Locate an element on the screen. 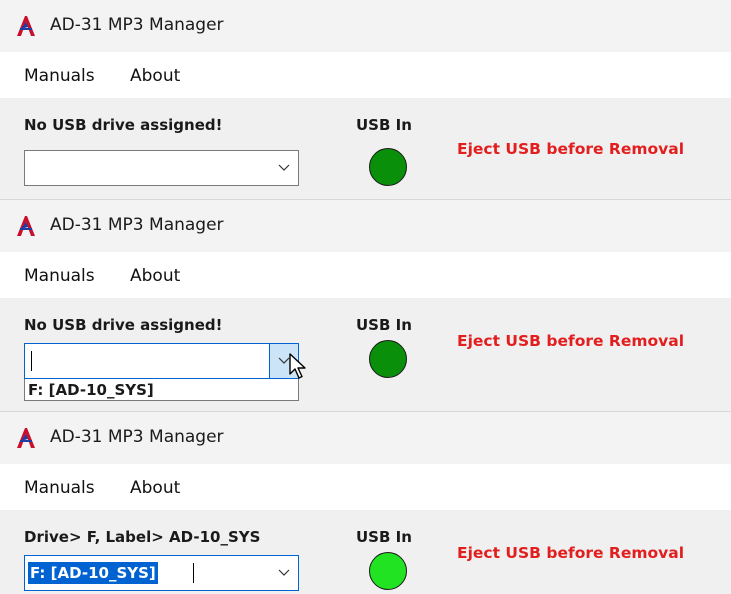 The width and height of the screenshot is (731, 594). dropdown-option: F: [AD-10_SYS] is located at coordinates (91, 390).